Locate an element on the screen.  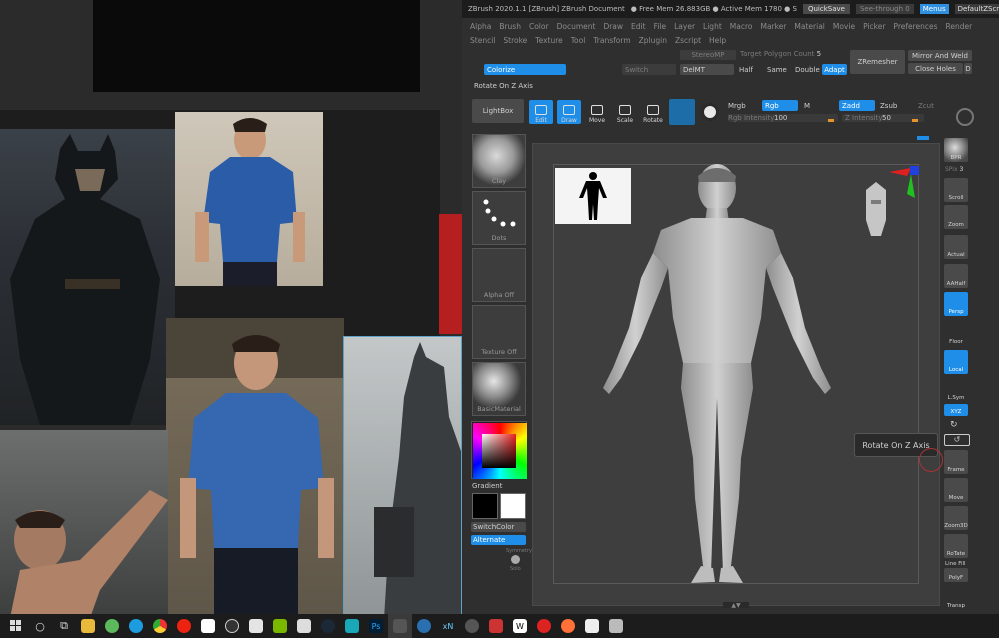
m-option: M is located at coordinates (807, 106).